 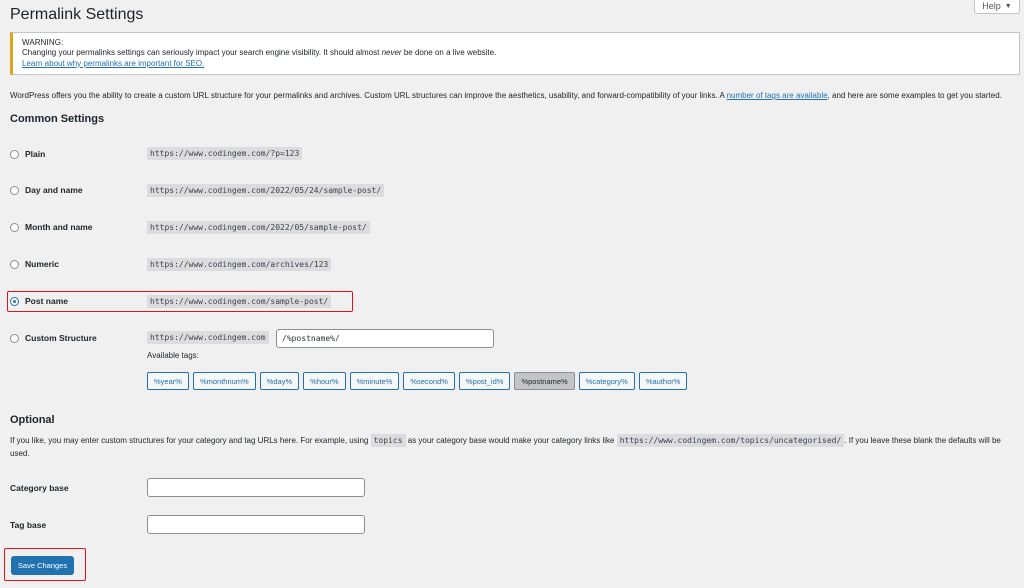 I want to click on radio-post-name, so click(x=14, y=301).